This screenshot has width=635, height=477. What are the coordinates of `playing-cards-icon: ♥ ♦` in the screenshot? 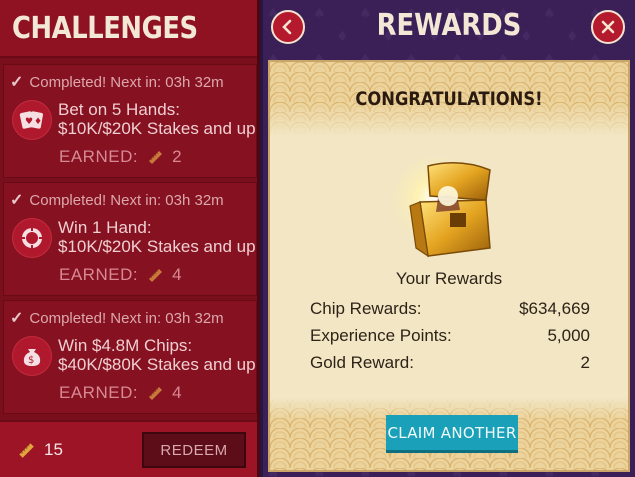 It's located at (32, 120).